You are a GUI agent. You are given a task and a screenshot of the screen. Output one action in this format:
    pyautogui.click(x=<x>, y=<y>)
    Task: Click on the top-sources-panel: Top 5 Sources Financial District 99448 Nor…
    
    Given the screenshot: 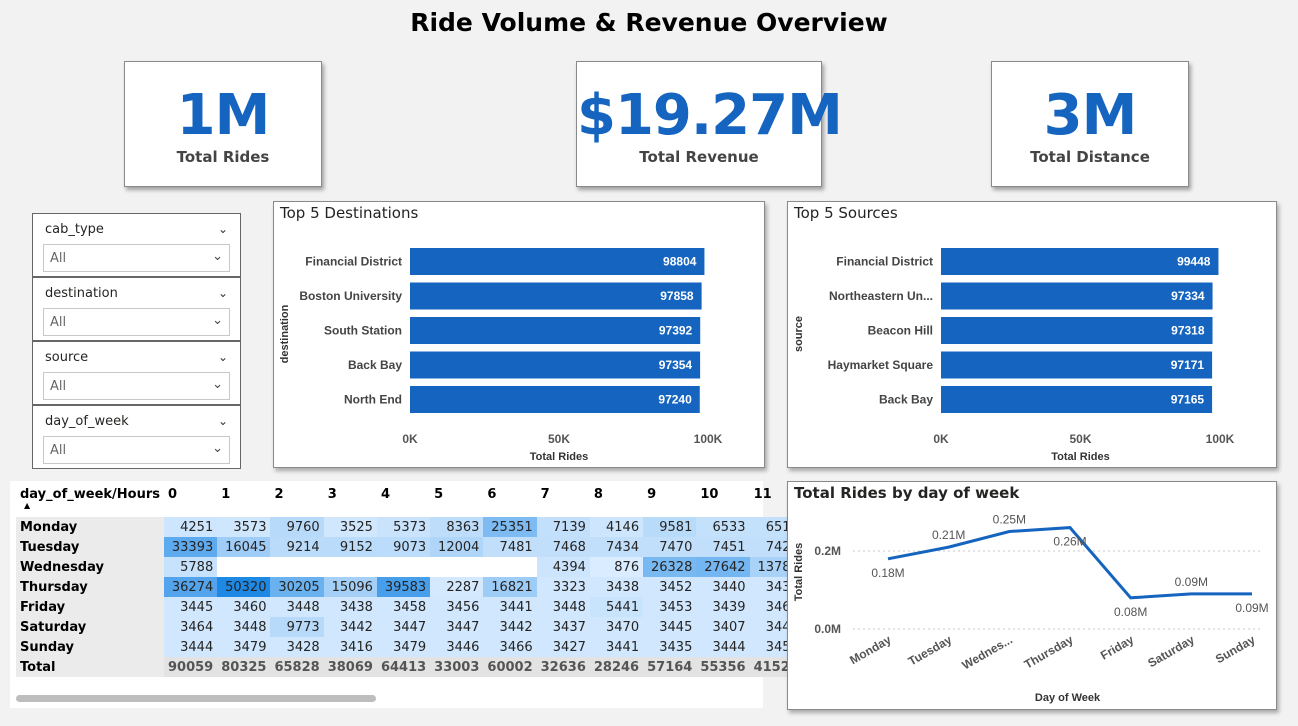 What is the action you would take?
    pyautogui.click(x=1032, y=334)
    